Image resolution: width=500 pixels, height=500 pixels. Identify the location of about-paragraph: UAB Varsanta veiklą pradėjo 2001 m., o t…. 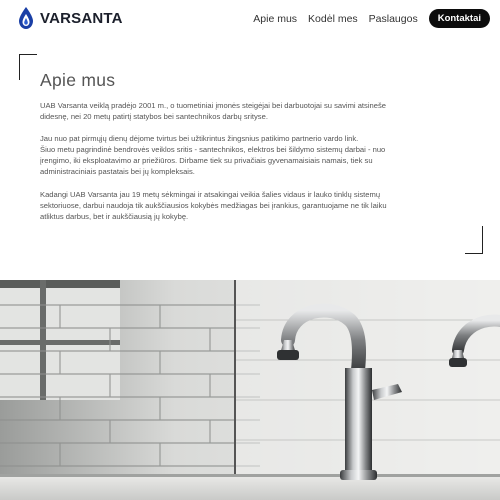
(245, 111).